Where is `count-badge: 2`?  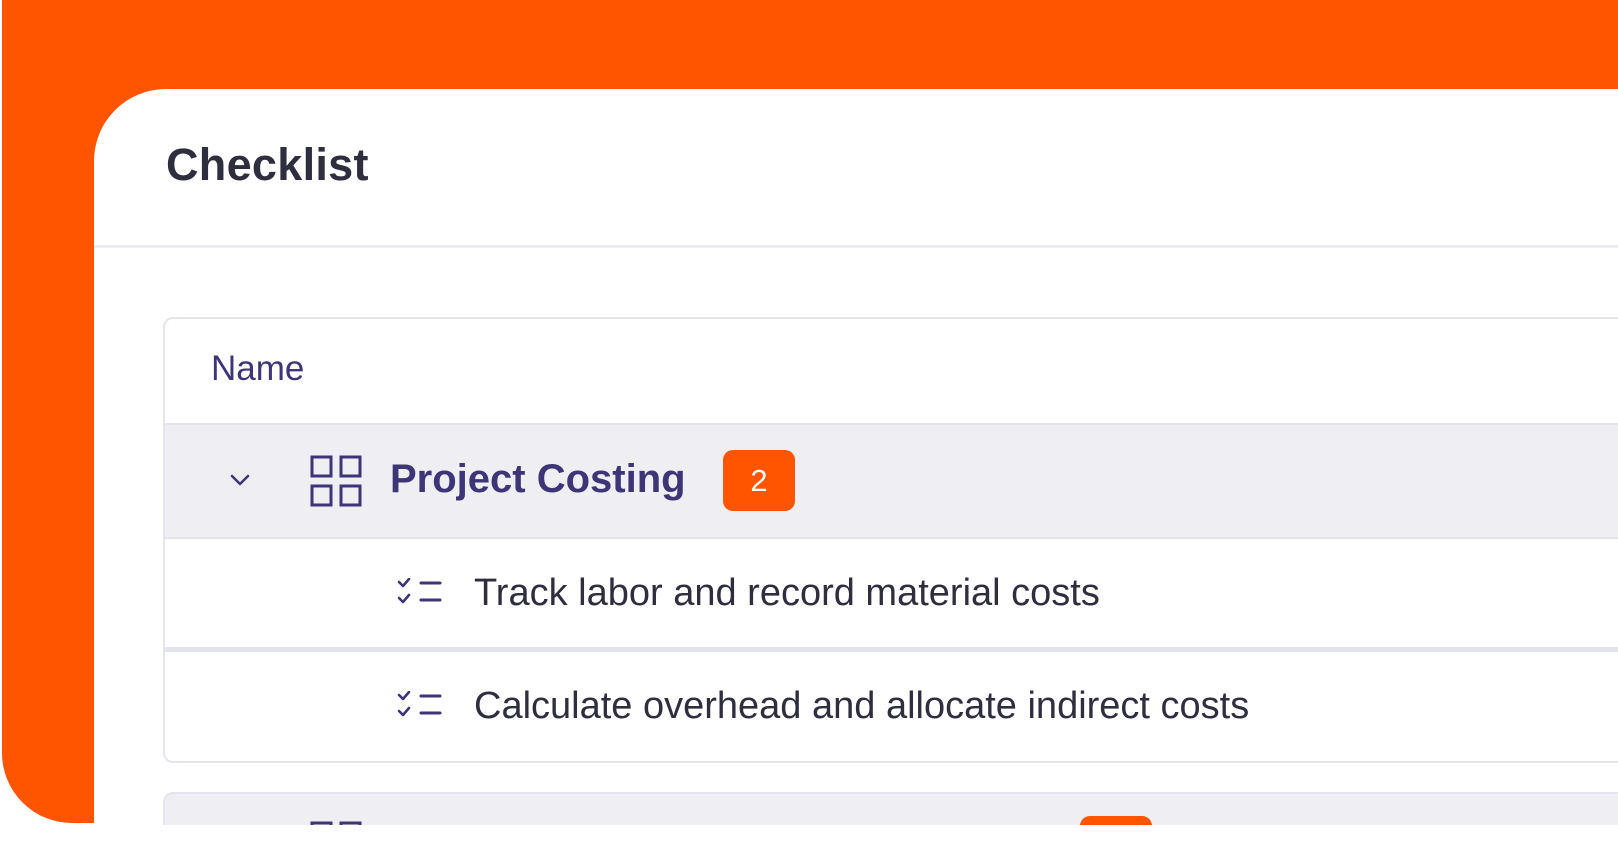 count-badge: 2 is located at coordinates (759, 480).